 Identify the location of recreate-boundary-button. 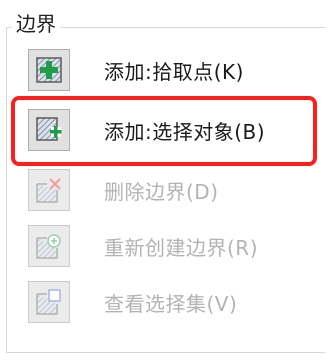
(49, 246).